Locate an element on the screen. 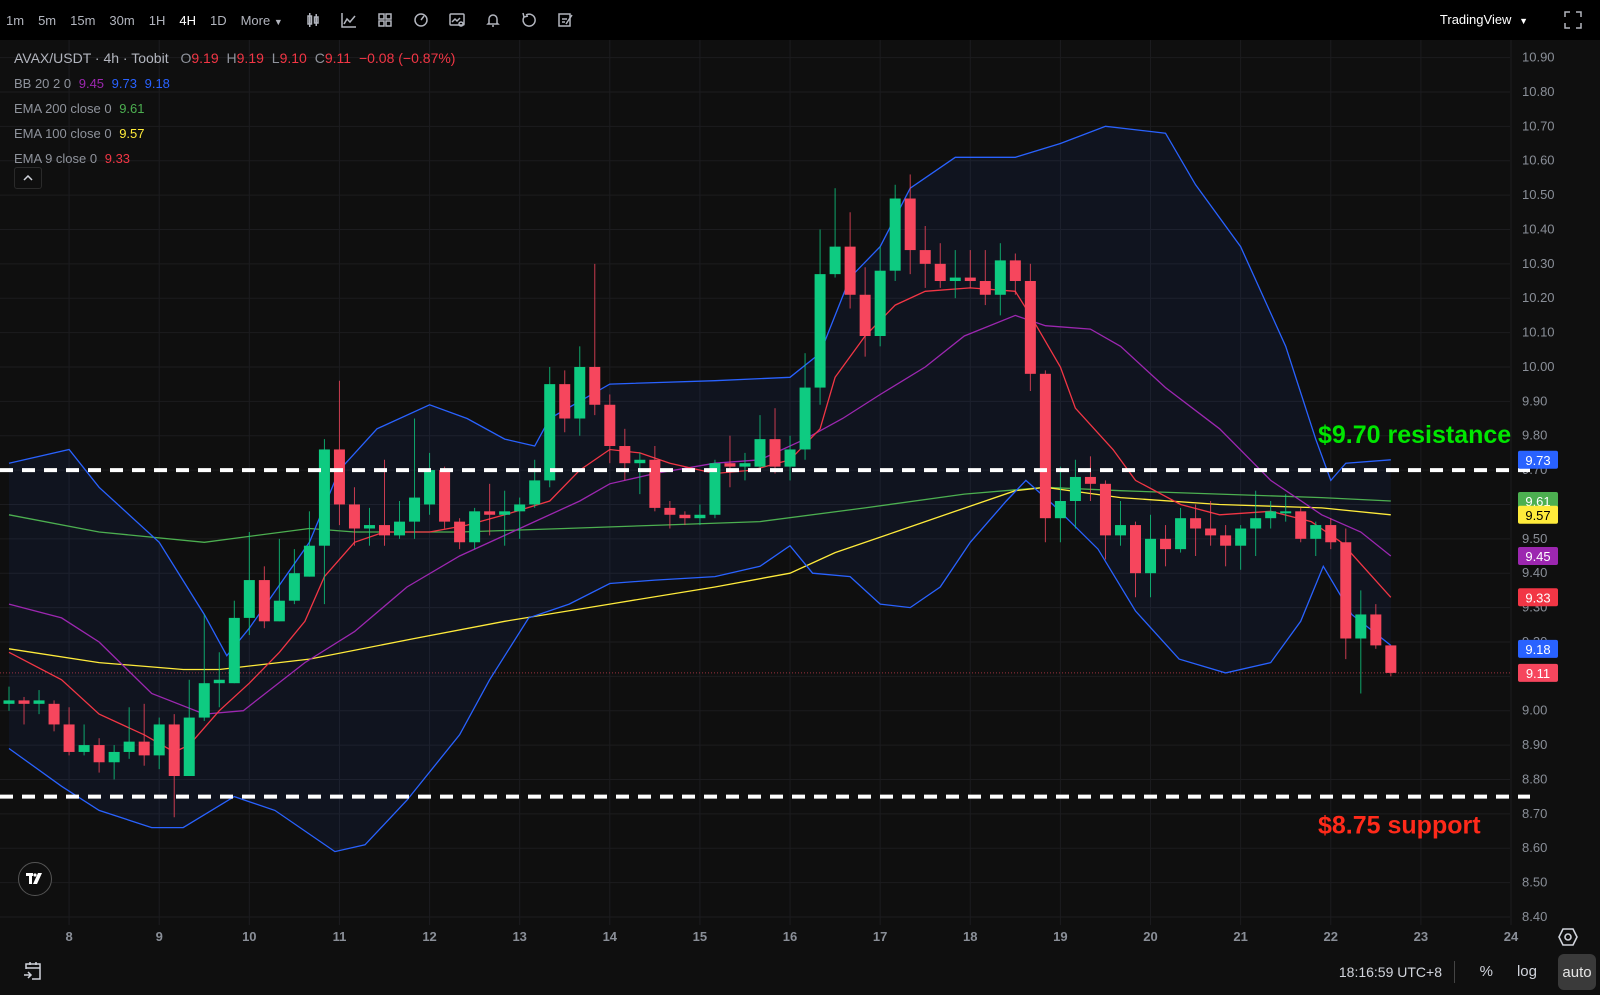  tv-logo-icon is located at coordinates (34, 878).